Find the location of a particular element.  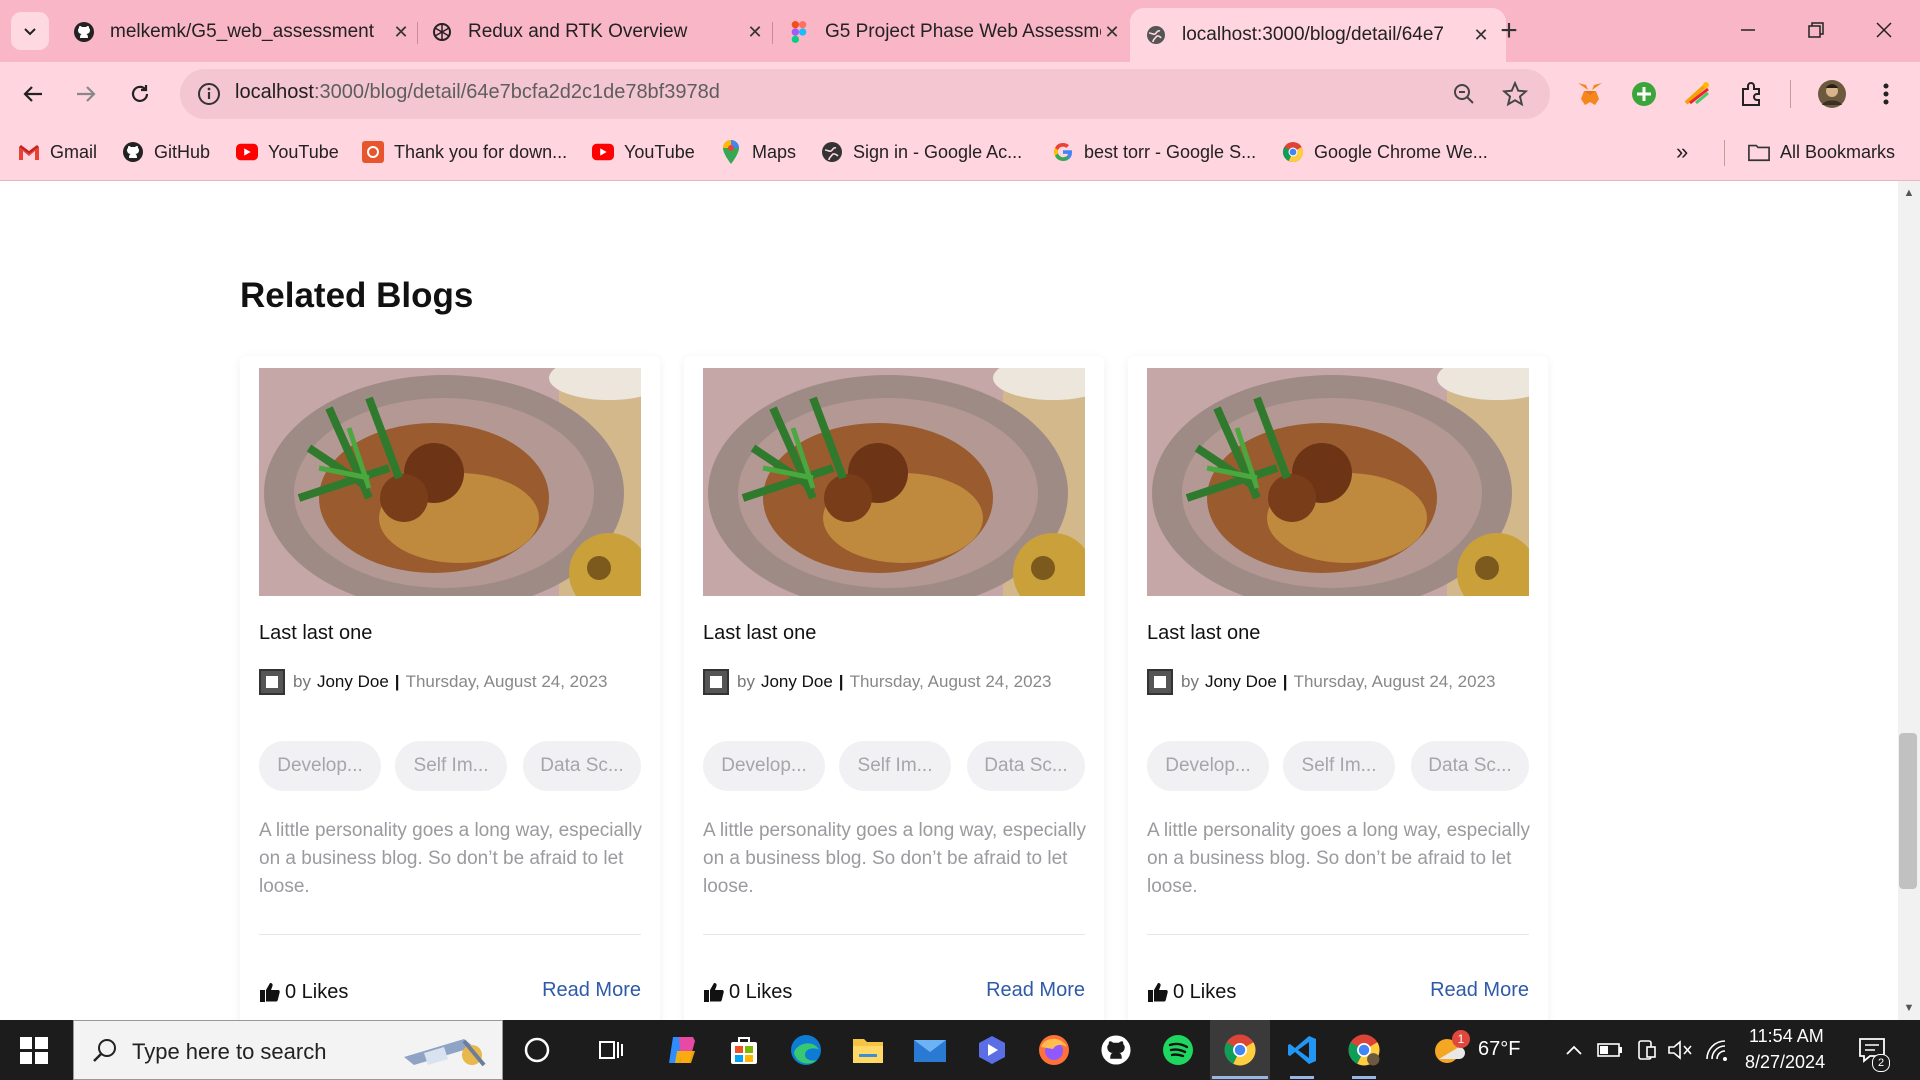

taskbar-search-input: Type here to search is located at coordinates (288, 1050).